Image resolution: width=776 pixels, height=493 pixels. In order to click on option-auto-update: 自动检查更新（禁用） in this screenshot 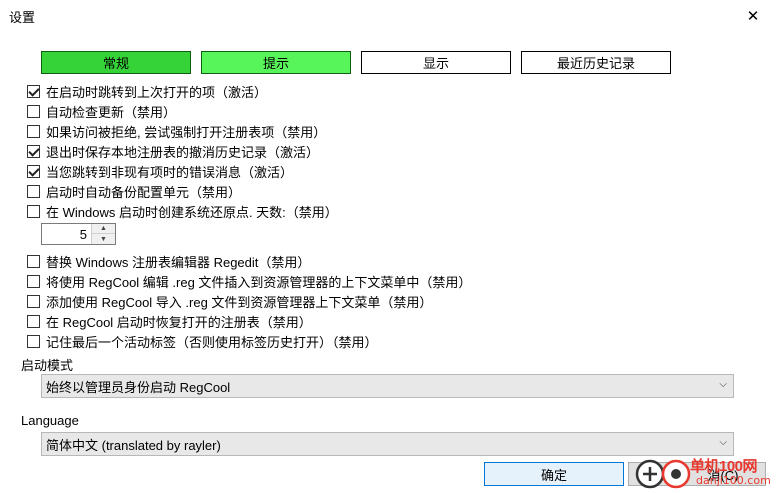, I will do `click(101, 111)`.